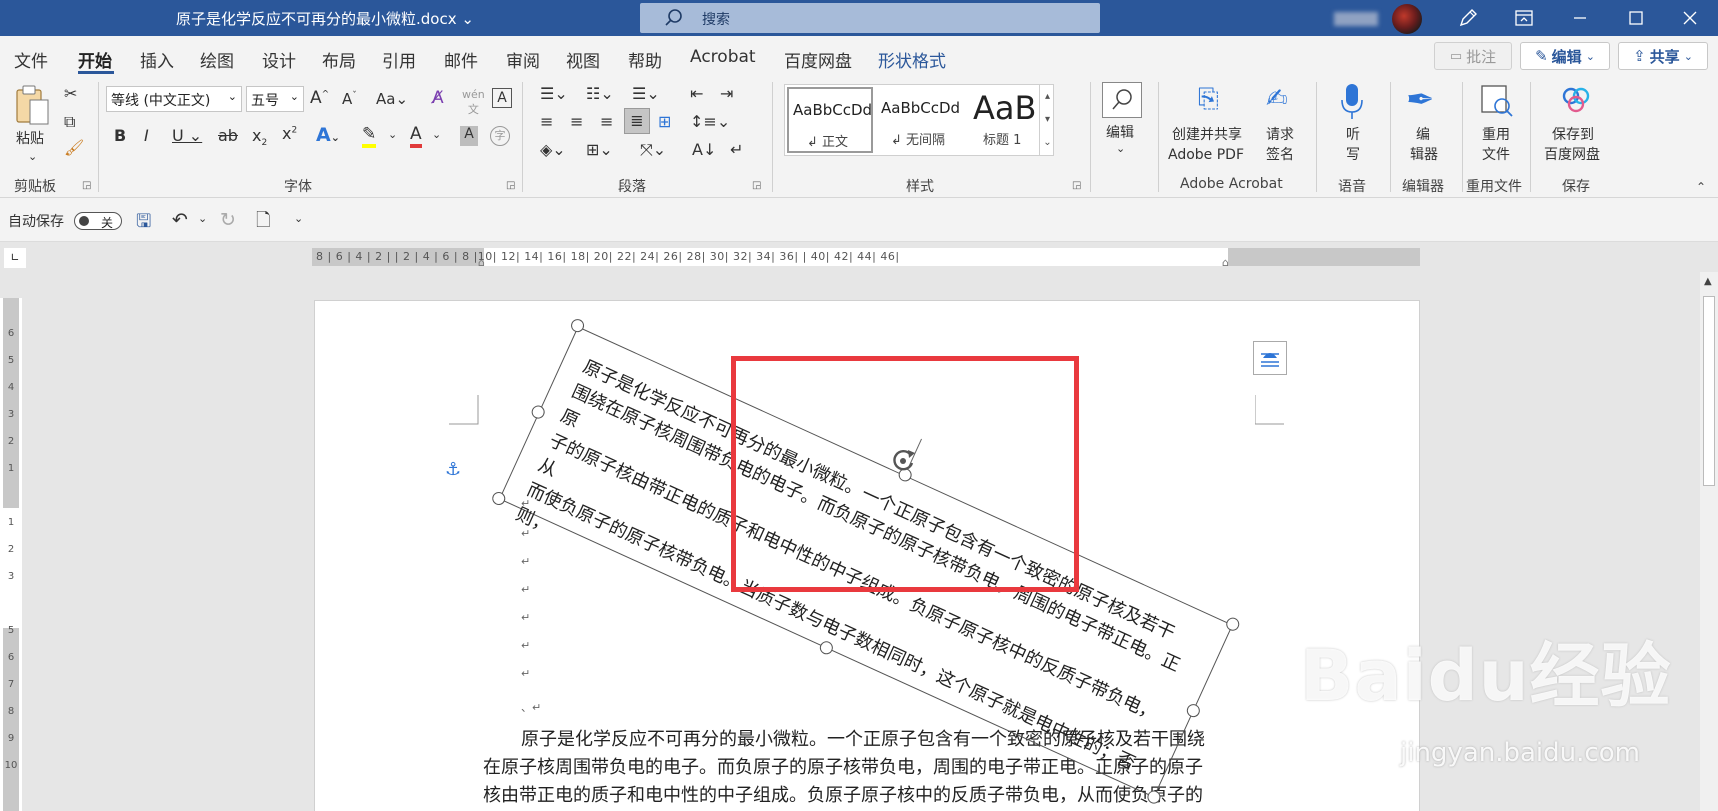 The image size is (1718, 811). I want to click on dictate-label-1: 听, so click(1353, 135).